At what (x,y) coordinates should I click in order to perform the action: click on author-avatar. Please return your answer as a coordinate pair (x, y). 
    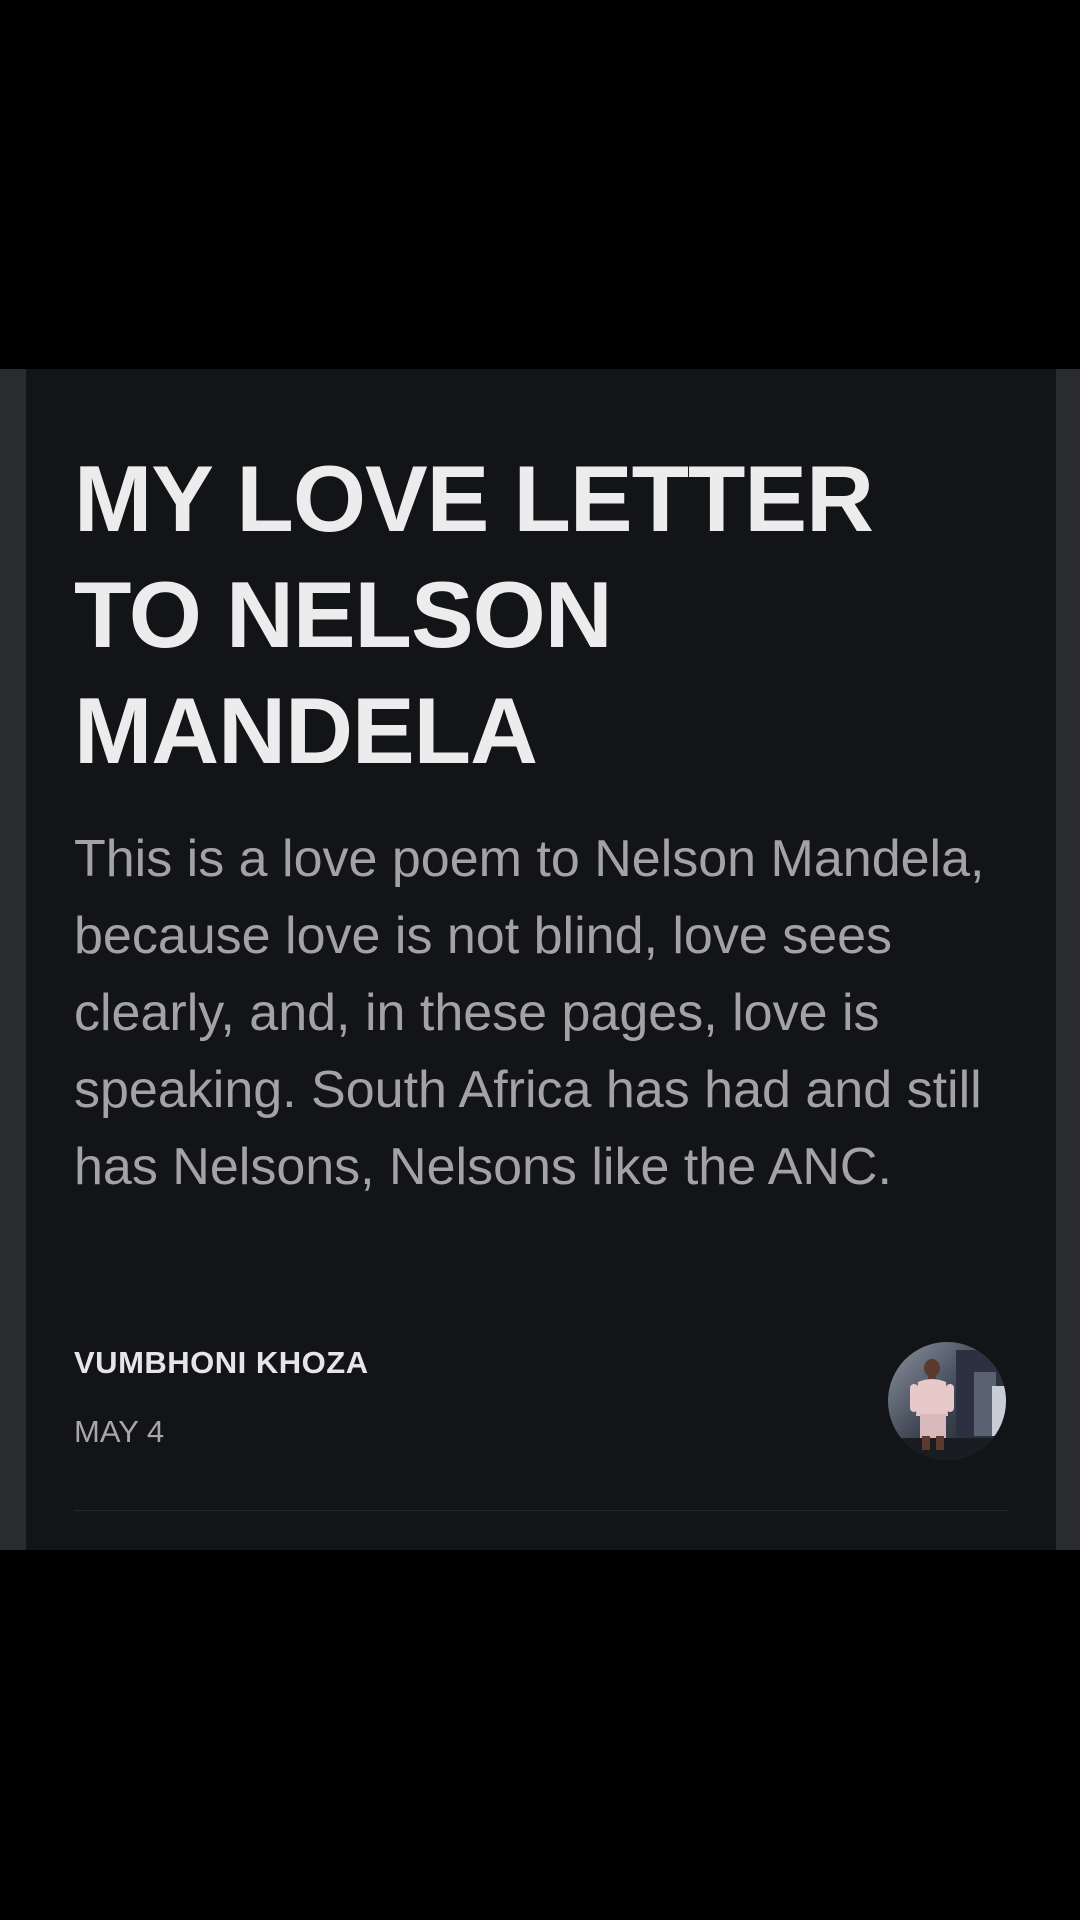
    Looking at the image, I should click on (947, 1401).